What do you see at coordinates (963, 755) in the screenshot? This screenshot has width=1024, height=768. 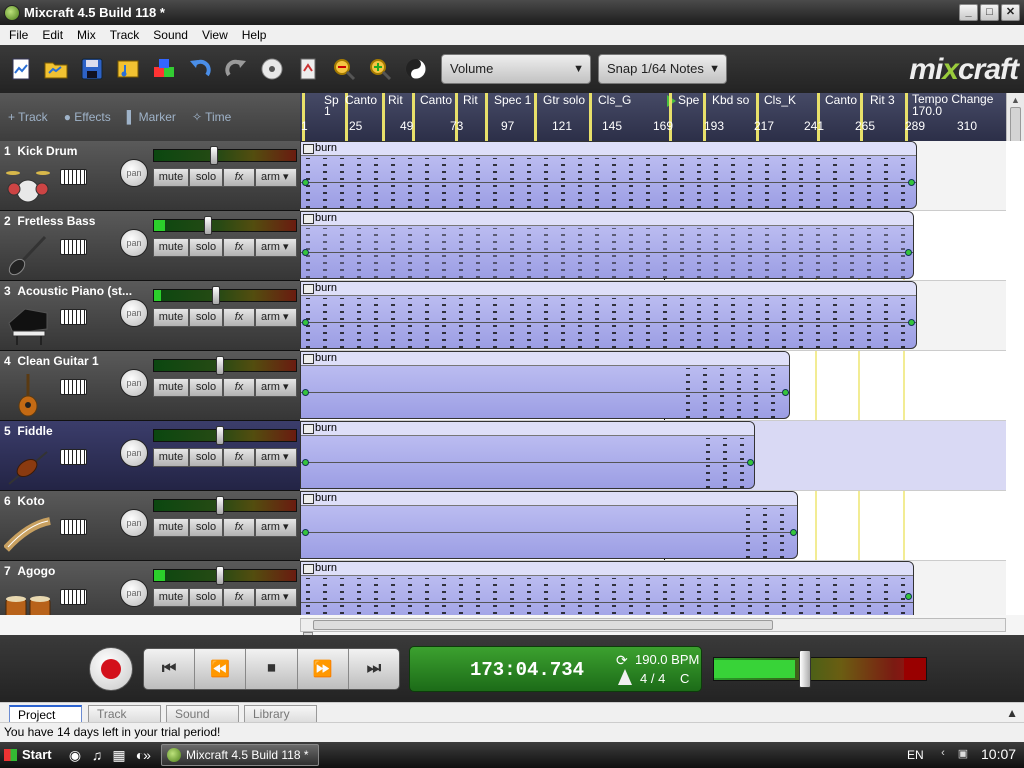 I see `network-icon: ▣` at bounding box center [963, 755].